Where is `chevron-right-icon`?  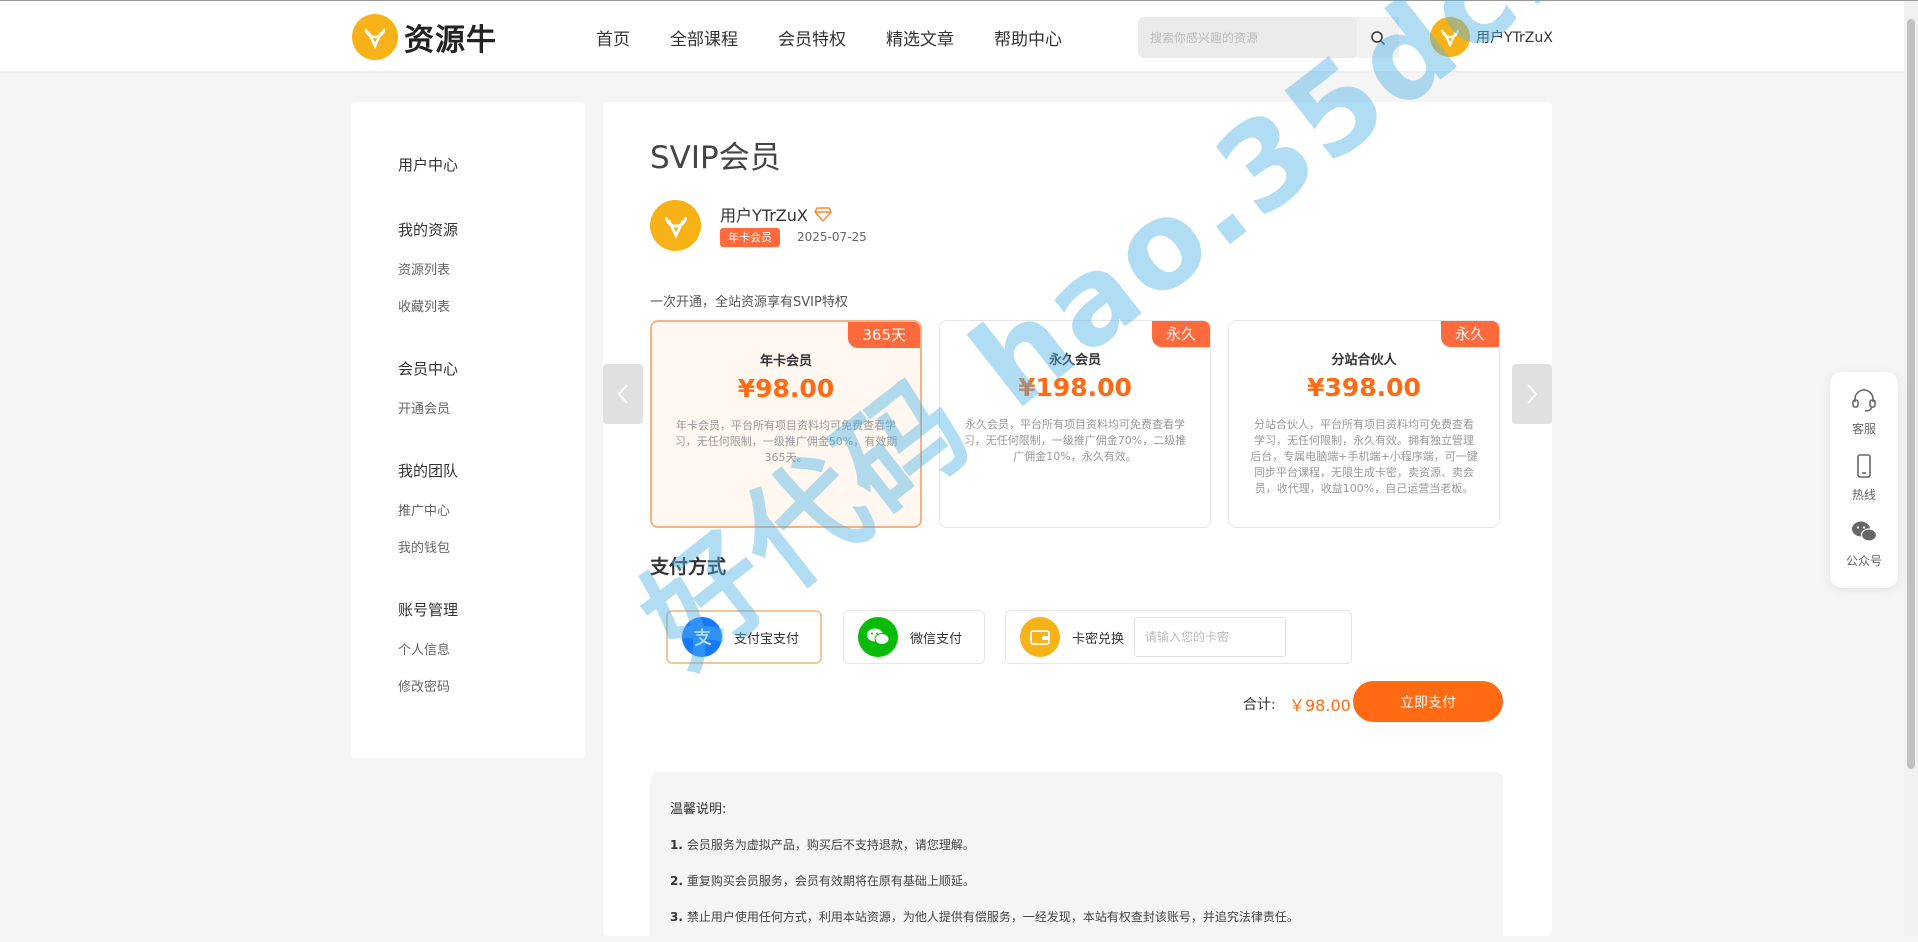 chevron-right-icon is located at coordinates (1532, 394).